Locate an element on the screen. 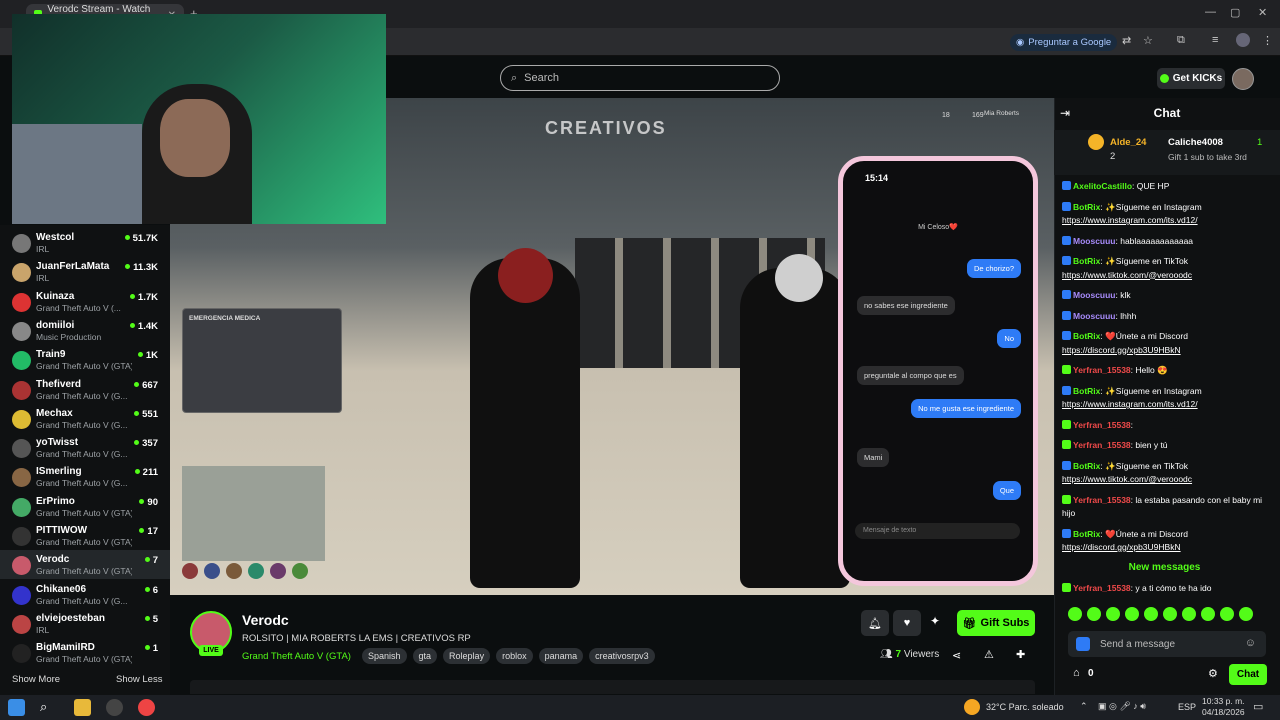  chat-message: Yerfran_15538: Hello 😍 is located at coordinates (1167, 371).